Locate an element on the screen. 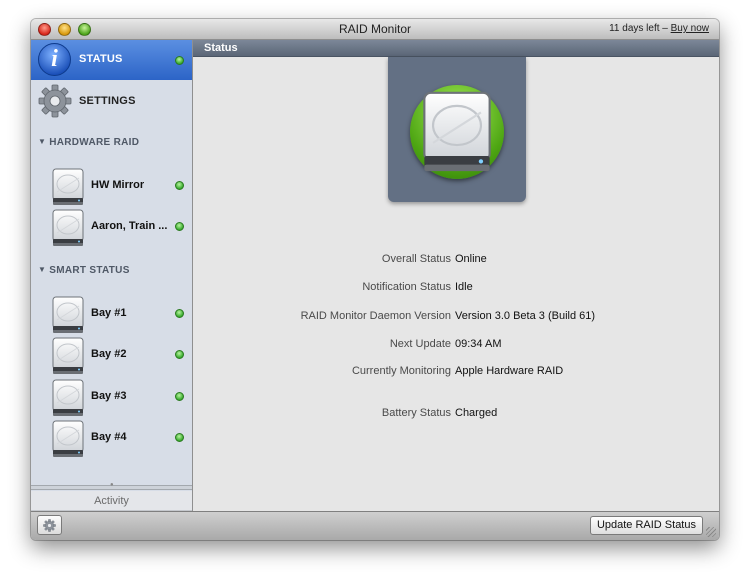 Image resolution: width=750 pixels, height=583 pixels. sidebar-item-bay-2: Bay #2 is located at coordinates (111, 356).